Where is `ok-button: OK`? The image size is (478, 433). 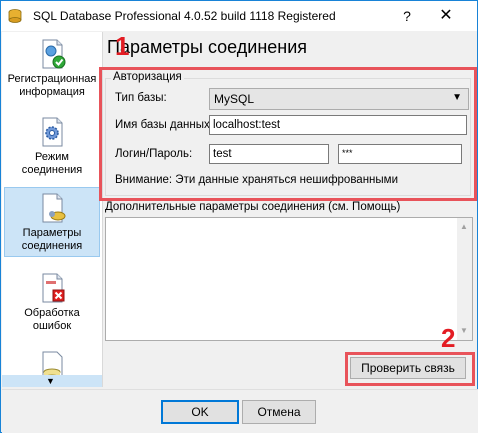 ok-button: OK is located at coordinates (200, 412).